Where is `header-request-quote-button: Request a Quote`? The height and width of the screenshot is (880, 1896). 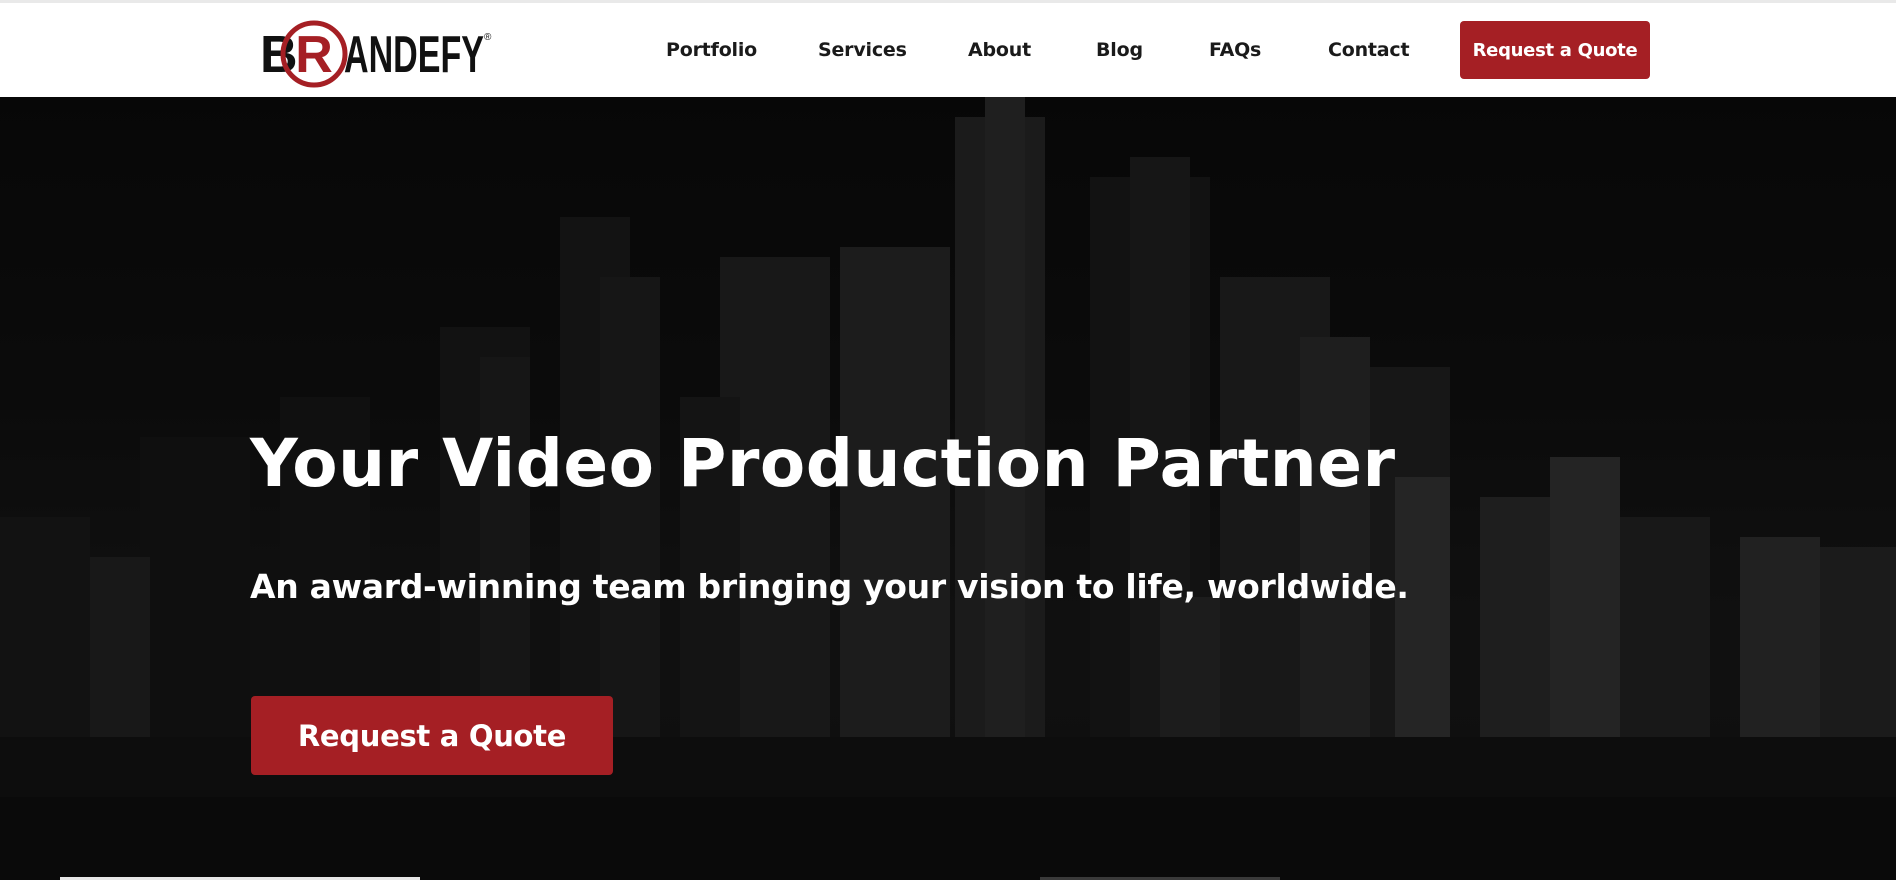 header-request-quote-button: Request a Quote is located at coordinates (1555, 50).